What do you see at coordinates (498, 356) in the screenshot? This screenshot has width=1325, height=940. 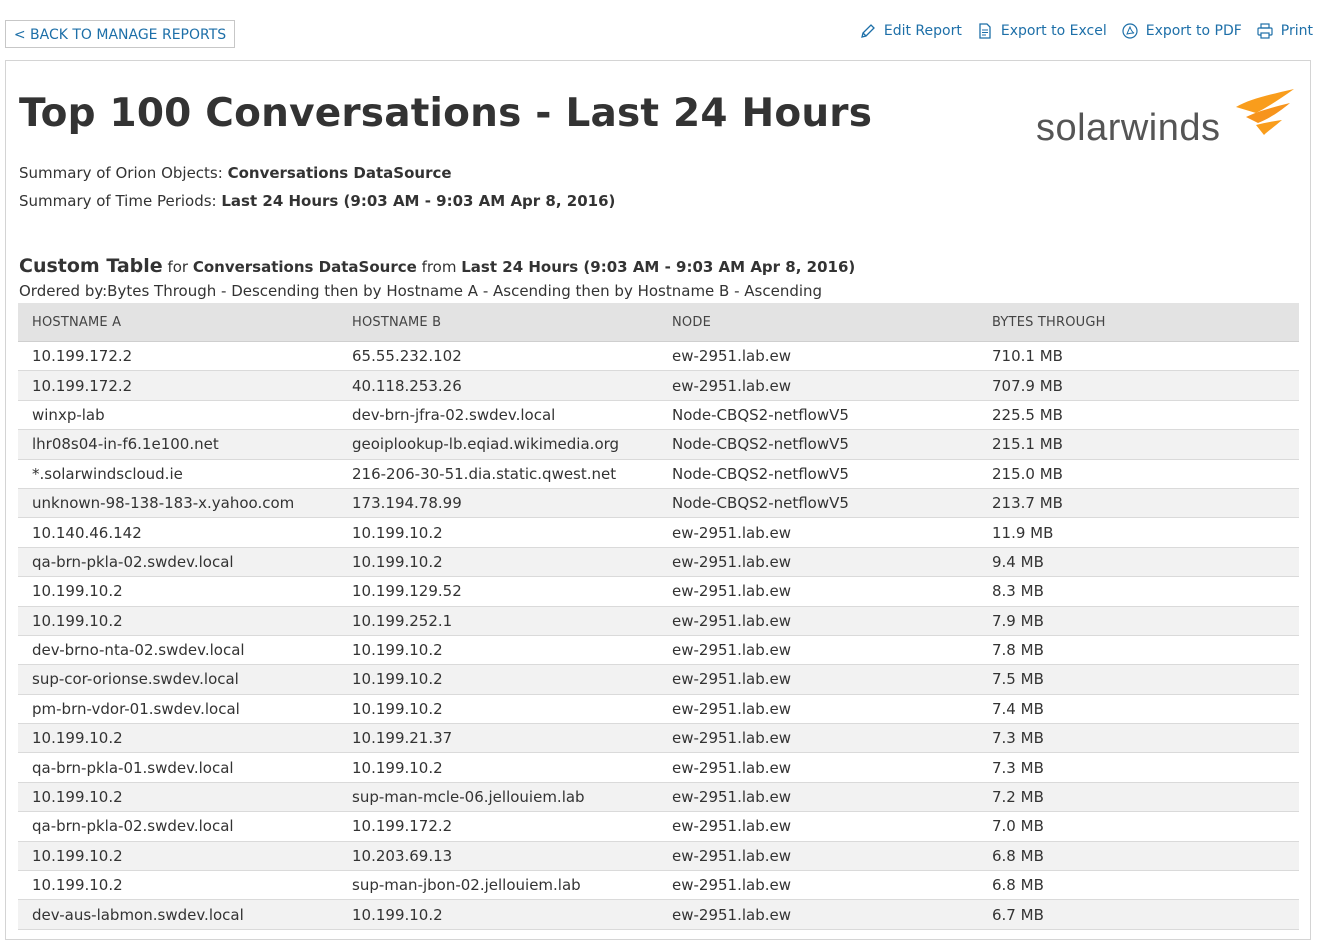 I see `hostname-b-cell: 65.55.232.102` at bounding box center [498, 356].